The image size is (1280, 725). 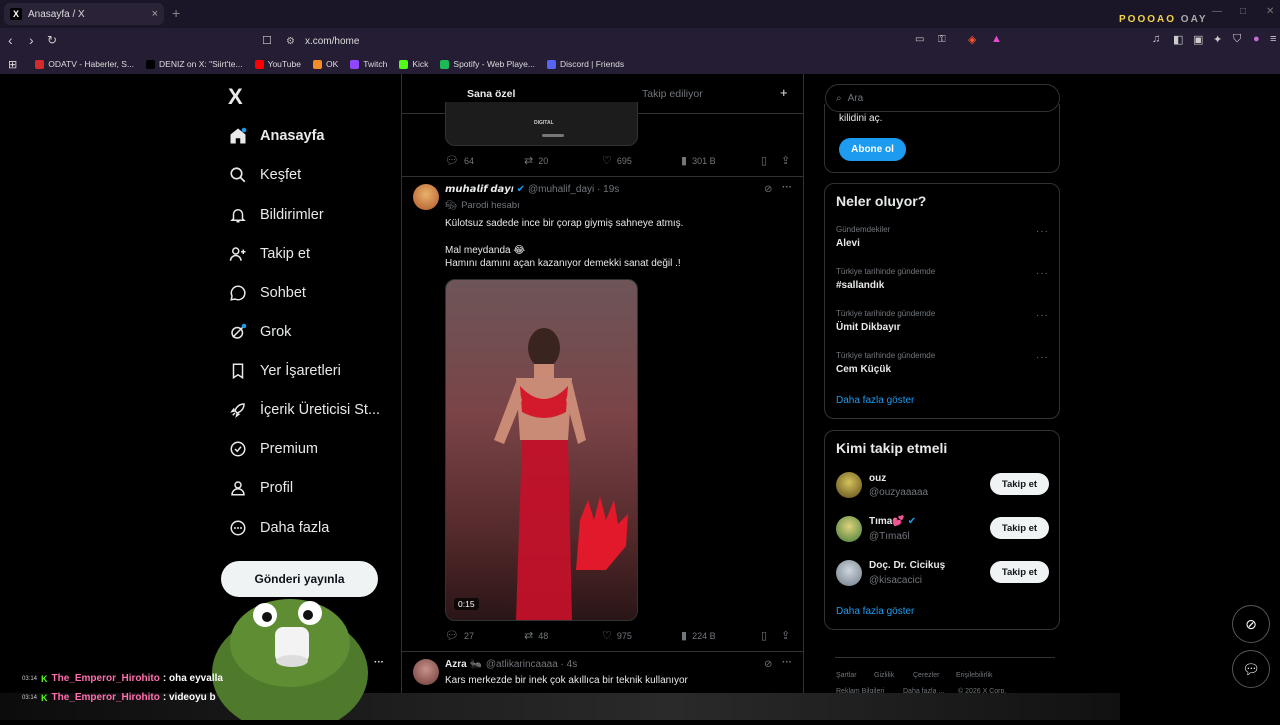 I want to click on nav-item-chat: Sohbet, so click(x=267, y=293).